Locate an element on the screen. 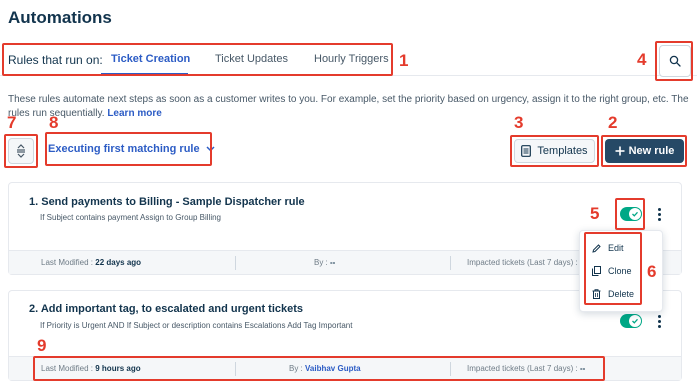 The height and width of the screenshot is (392, 697). annotation-number: 3 is located at coordinates (519, 122).